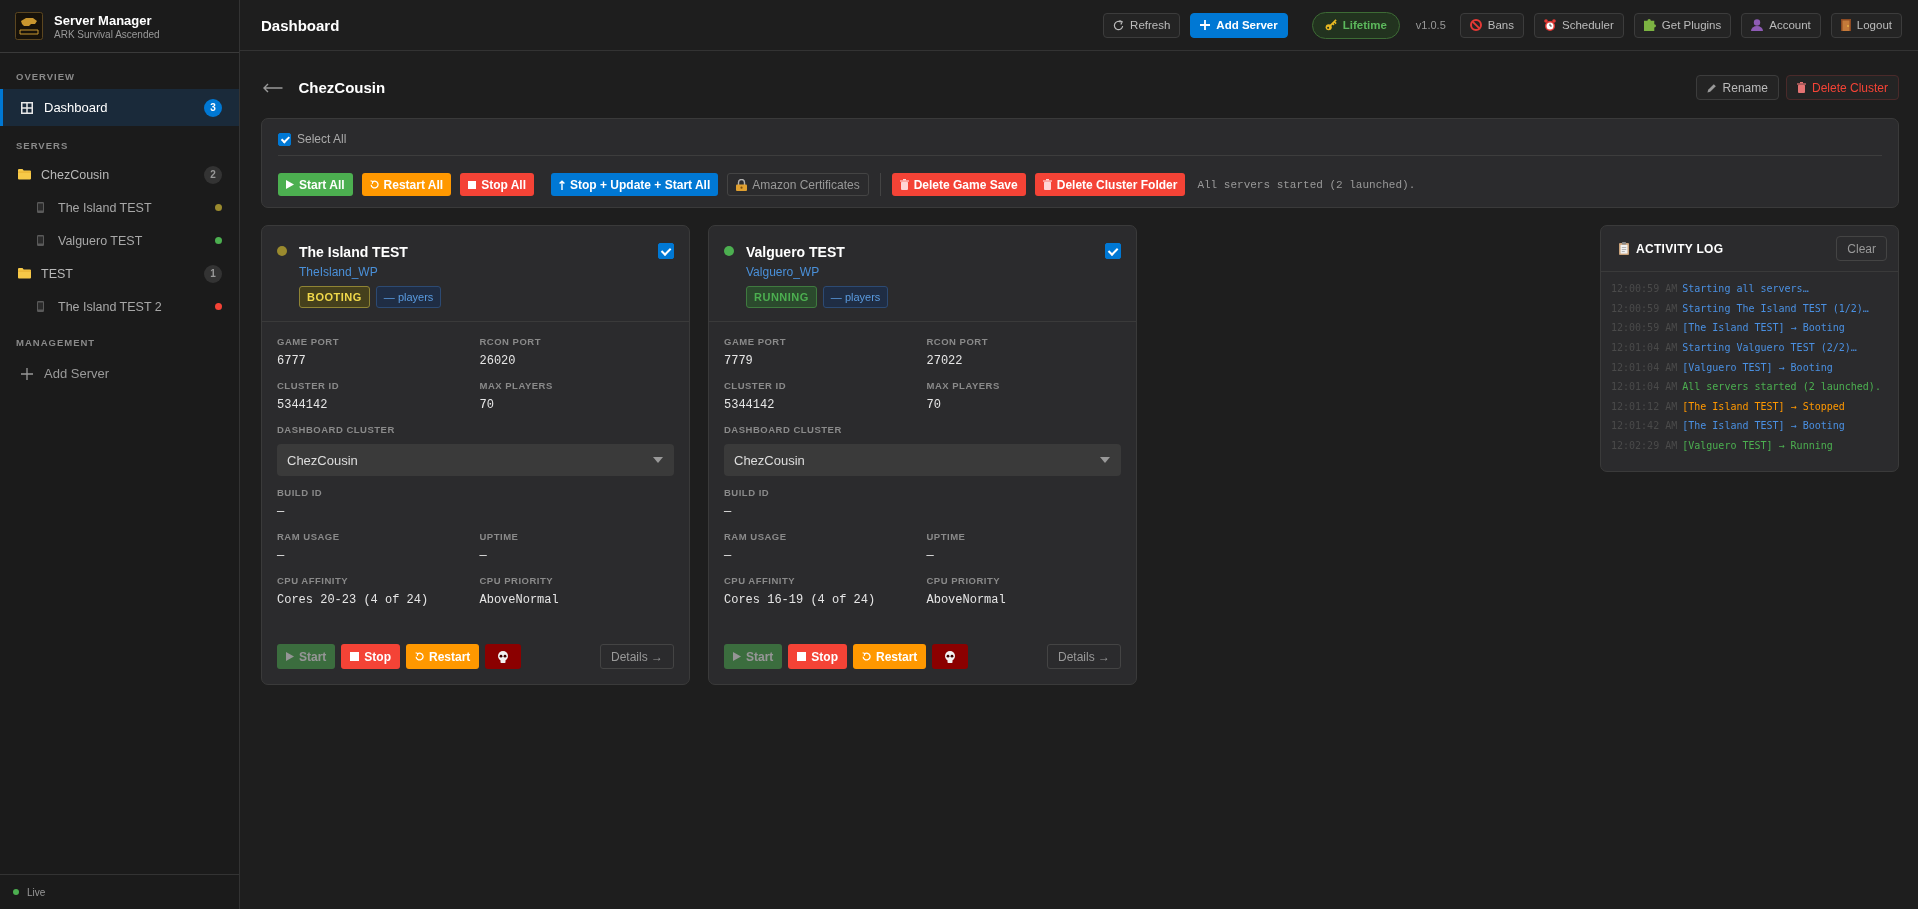  Describe the element at coordinates (1119, 25) in the screenshot. I see `refresh-icon` at that location.